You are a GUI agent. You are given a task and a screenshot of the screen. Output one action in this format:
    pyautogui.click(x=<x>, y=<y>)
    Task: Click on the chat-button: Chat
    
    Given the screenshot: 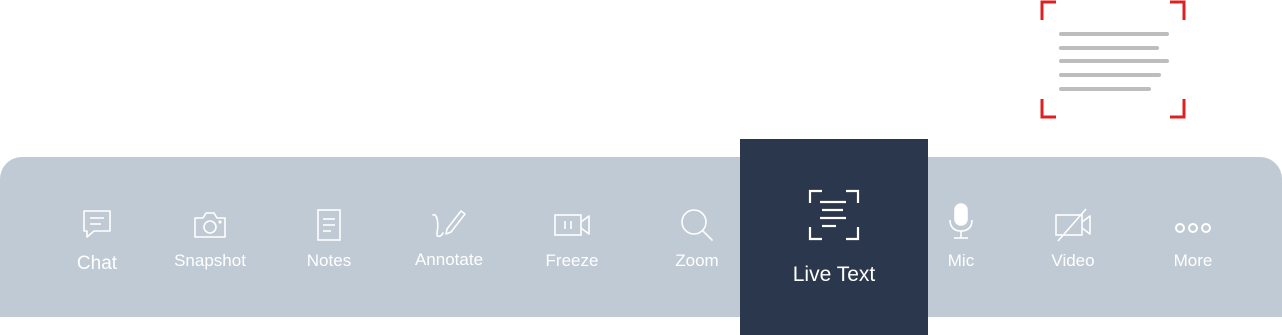 What is the action you would take?
    pyautogui.click(x=97, y=237)
    